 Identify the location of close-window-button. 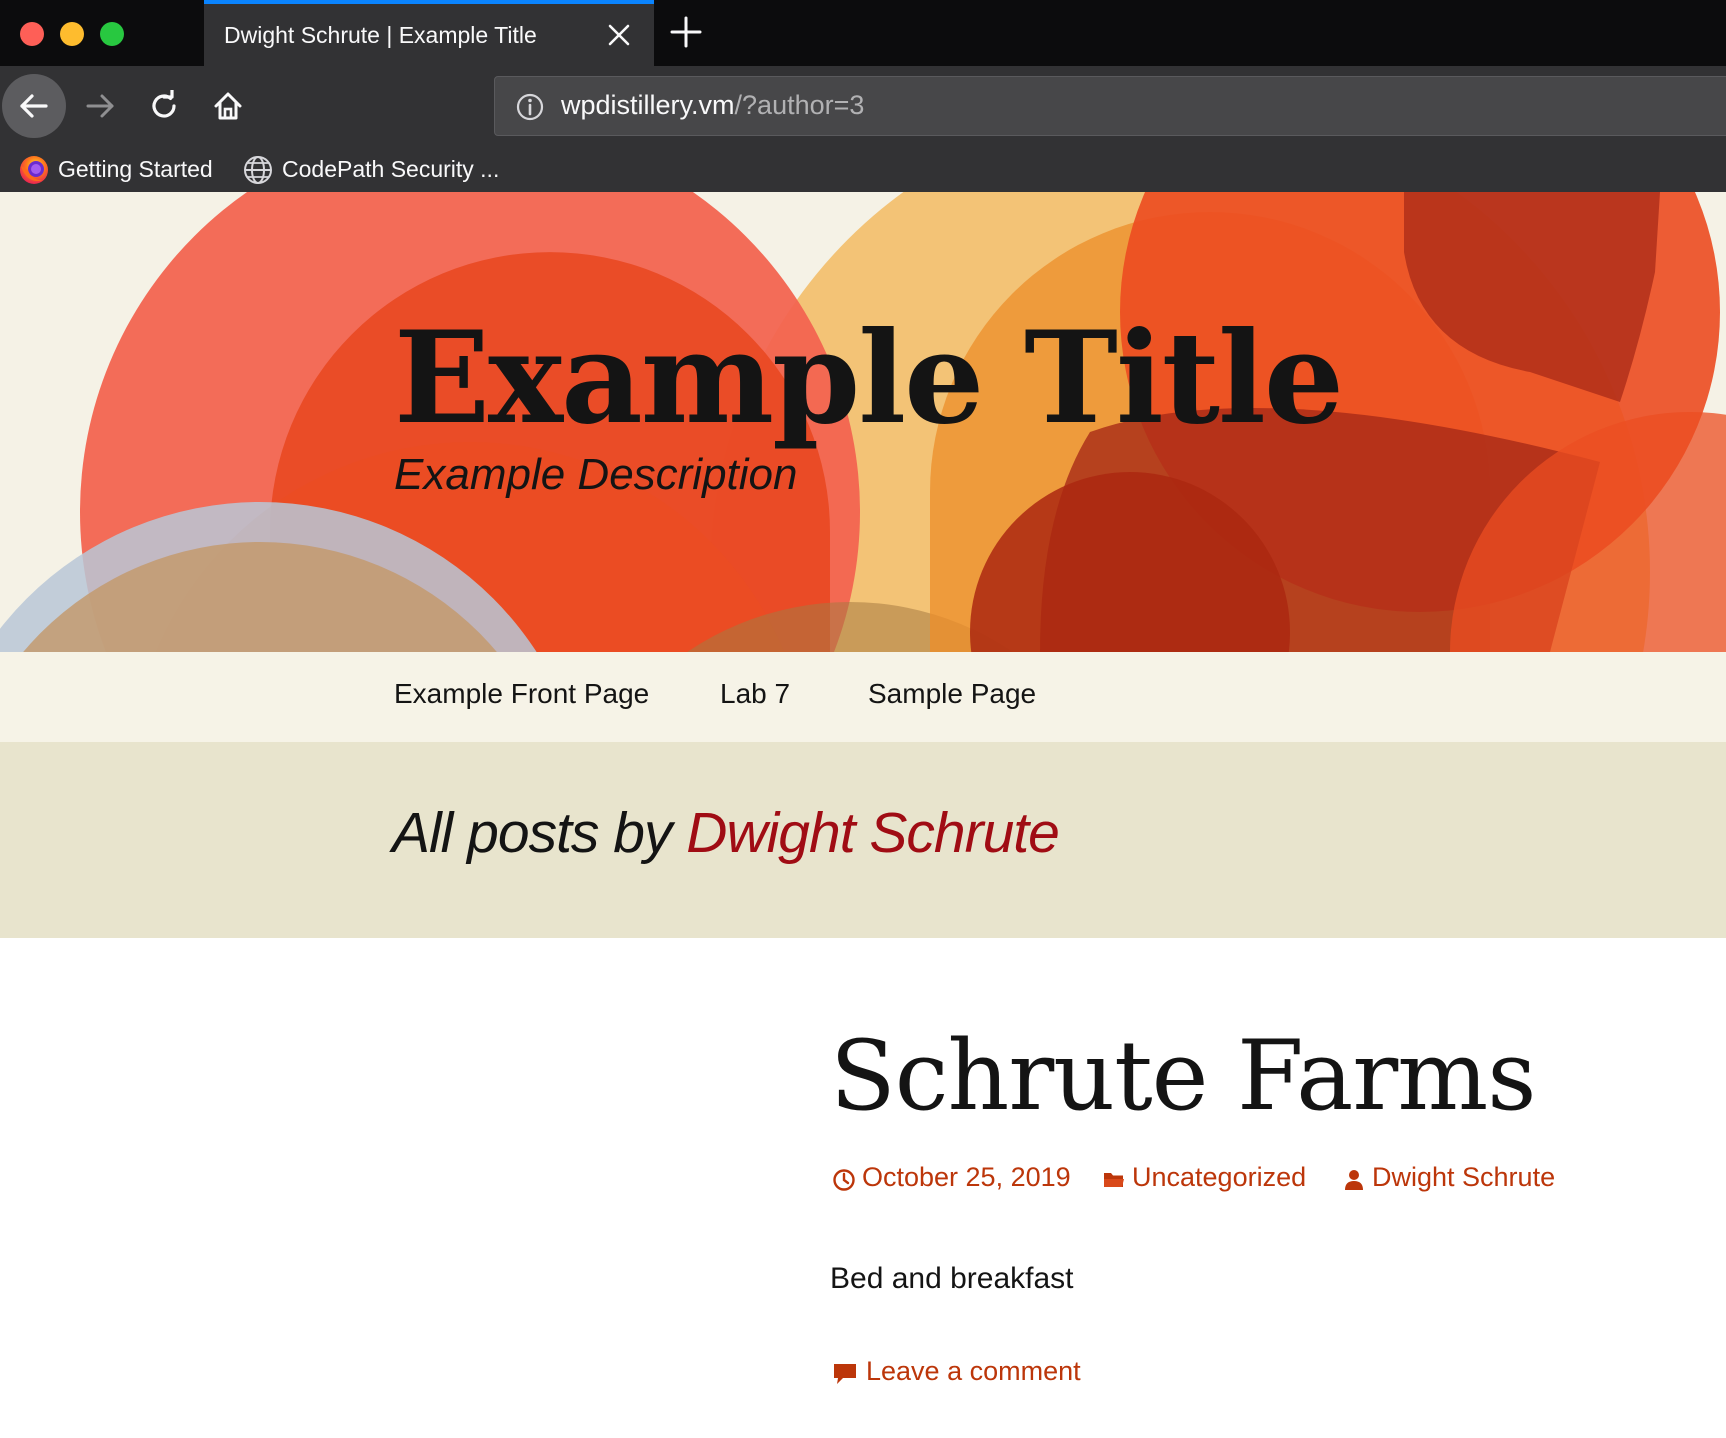
(32, 34).